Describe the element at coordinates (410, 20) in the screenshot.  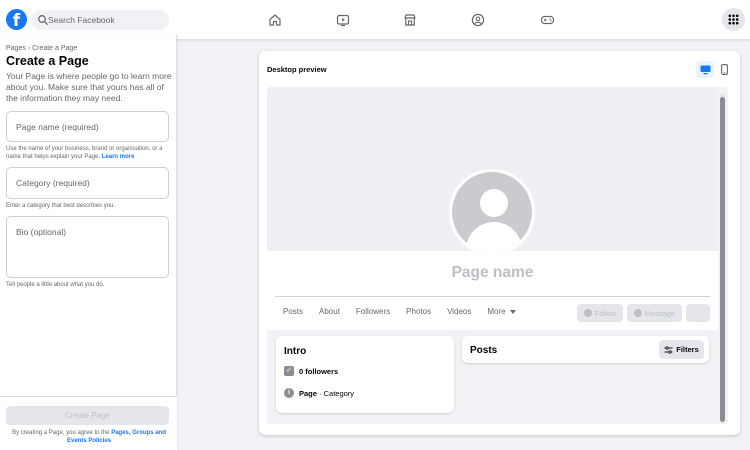
I see `marketplace-icon` at that location.